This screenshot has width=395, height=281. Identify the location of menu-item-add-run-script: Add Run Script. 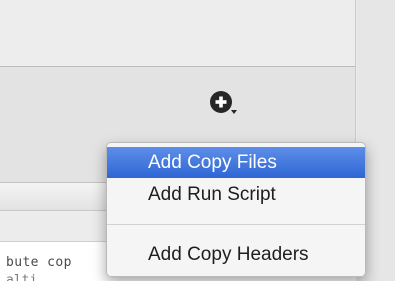
(236, 194).